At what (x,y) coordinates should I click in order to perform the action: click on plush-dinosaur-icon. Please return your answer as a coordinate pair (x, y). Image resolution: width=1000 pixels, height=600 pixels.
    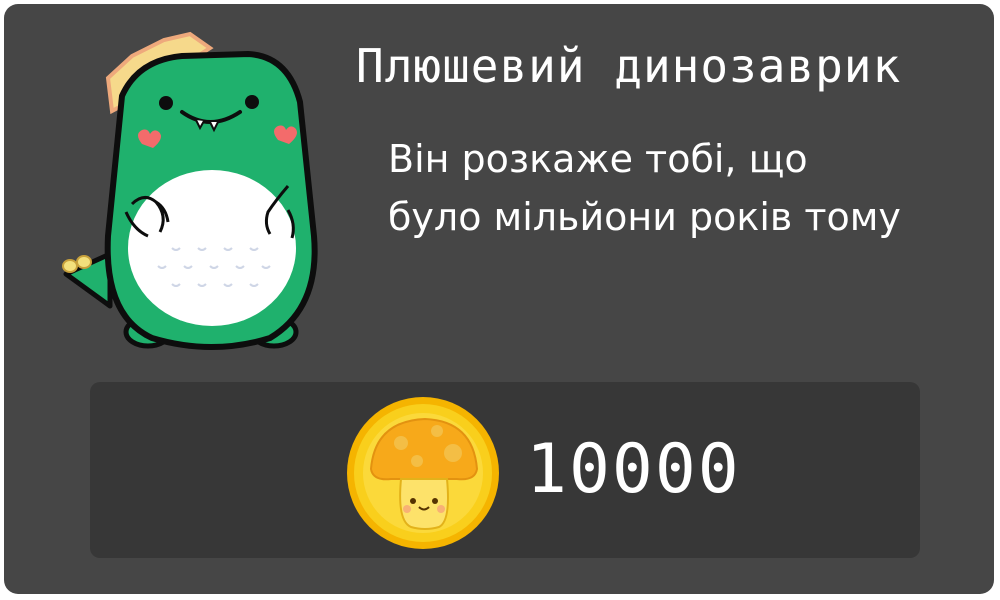
    Looking at the image, I should click on (190, 190).